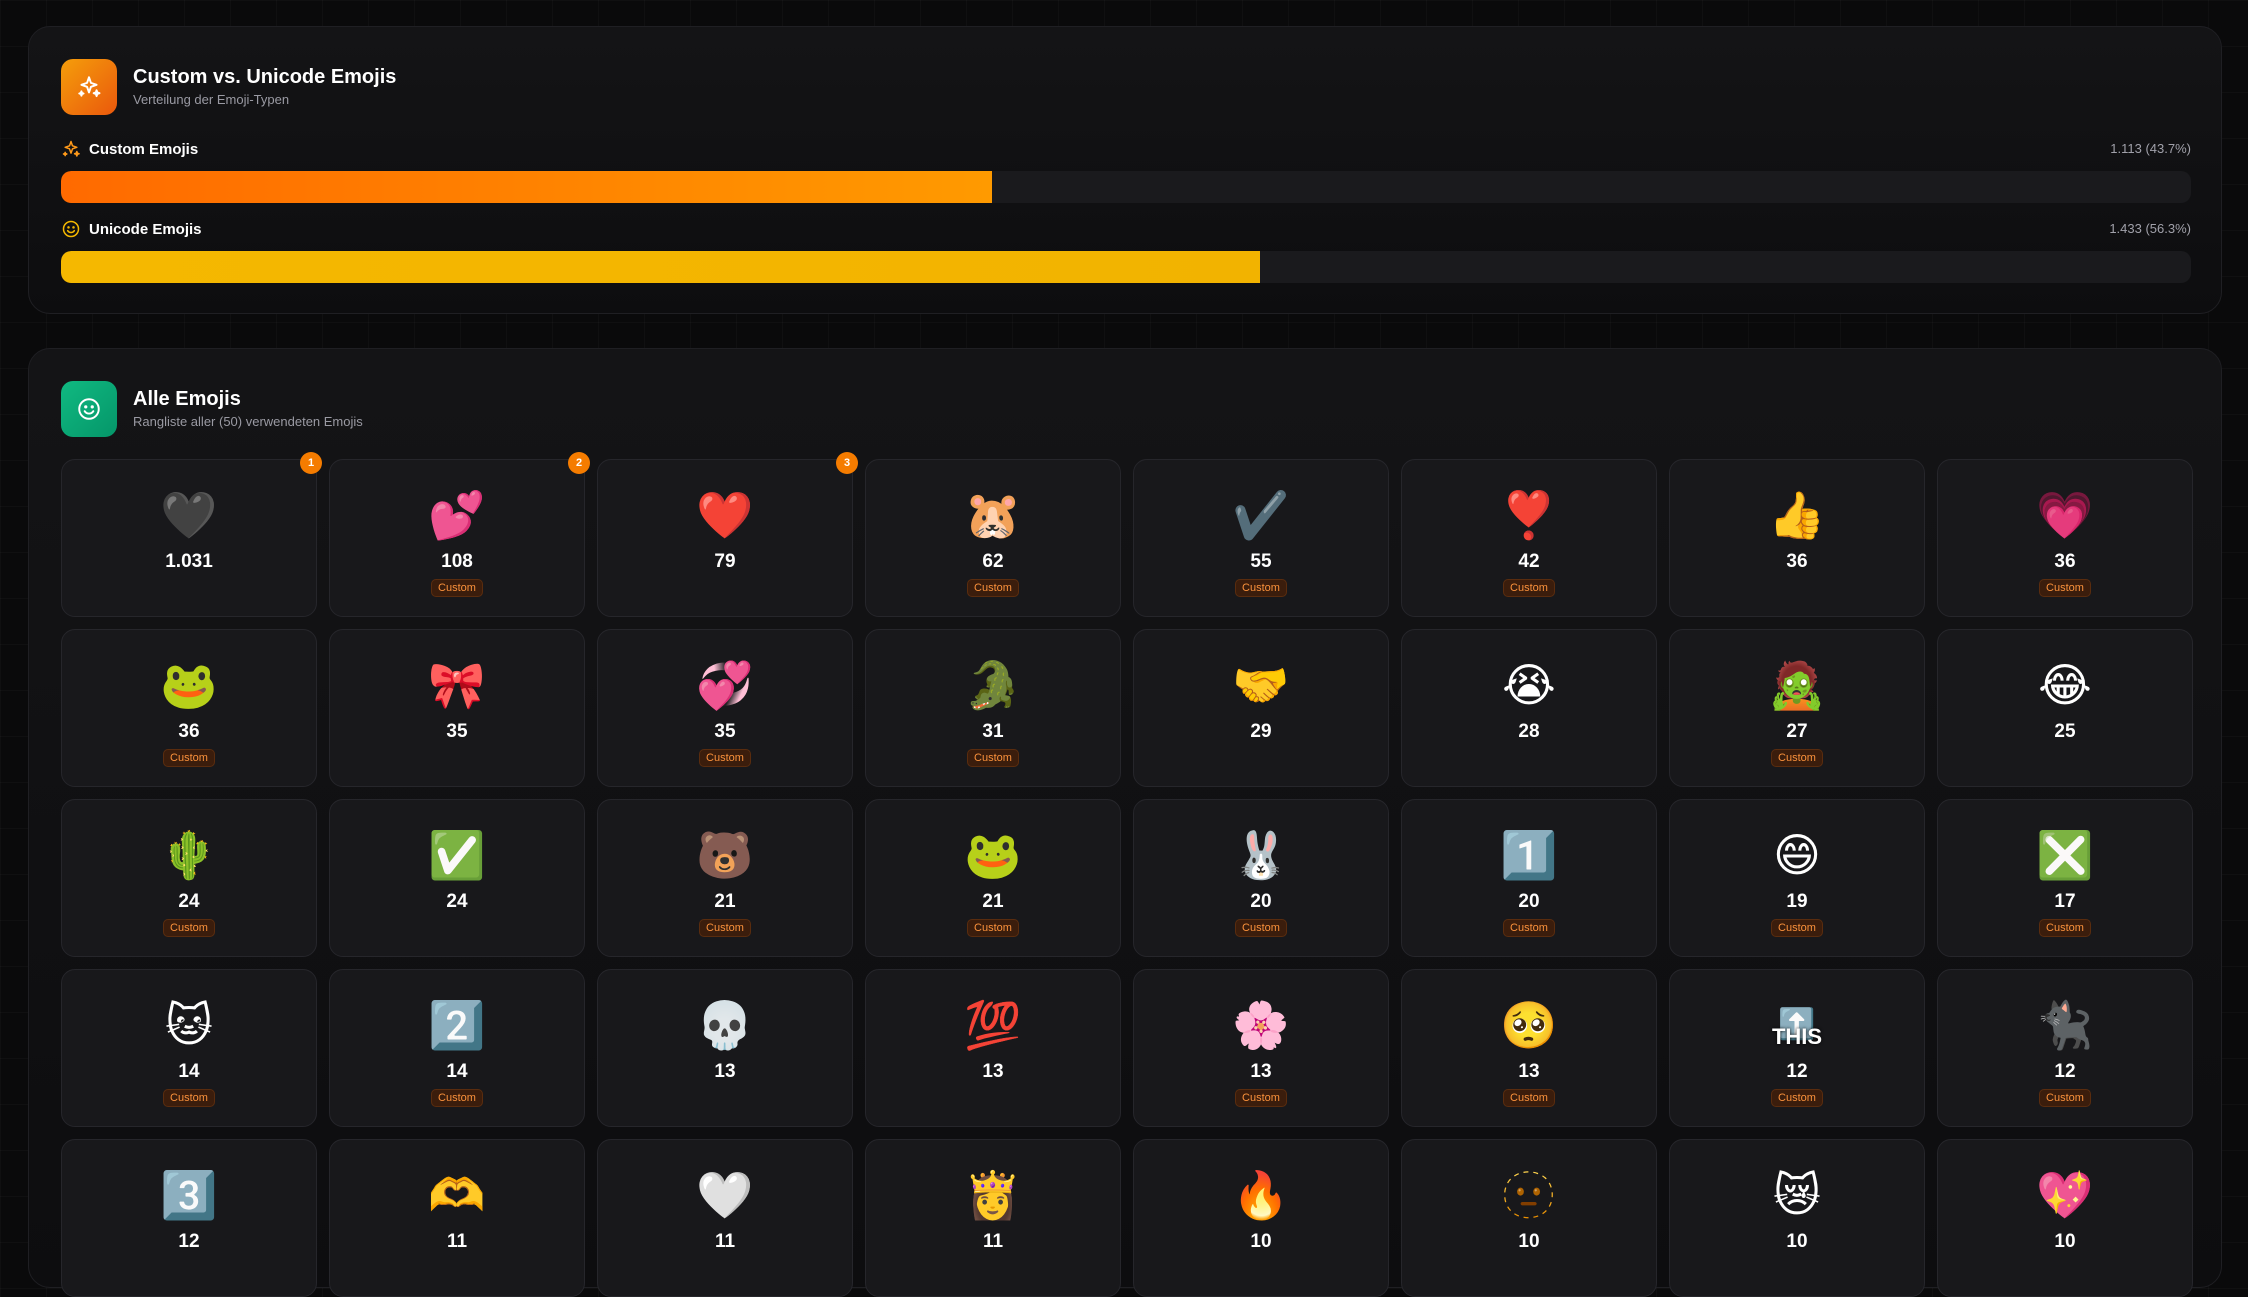  I want to click on emoji-image: 3️⃣, so click(189, 1195).